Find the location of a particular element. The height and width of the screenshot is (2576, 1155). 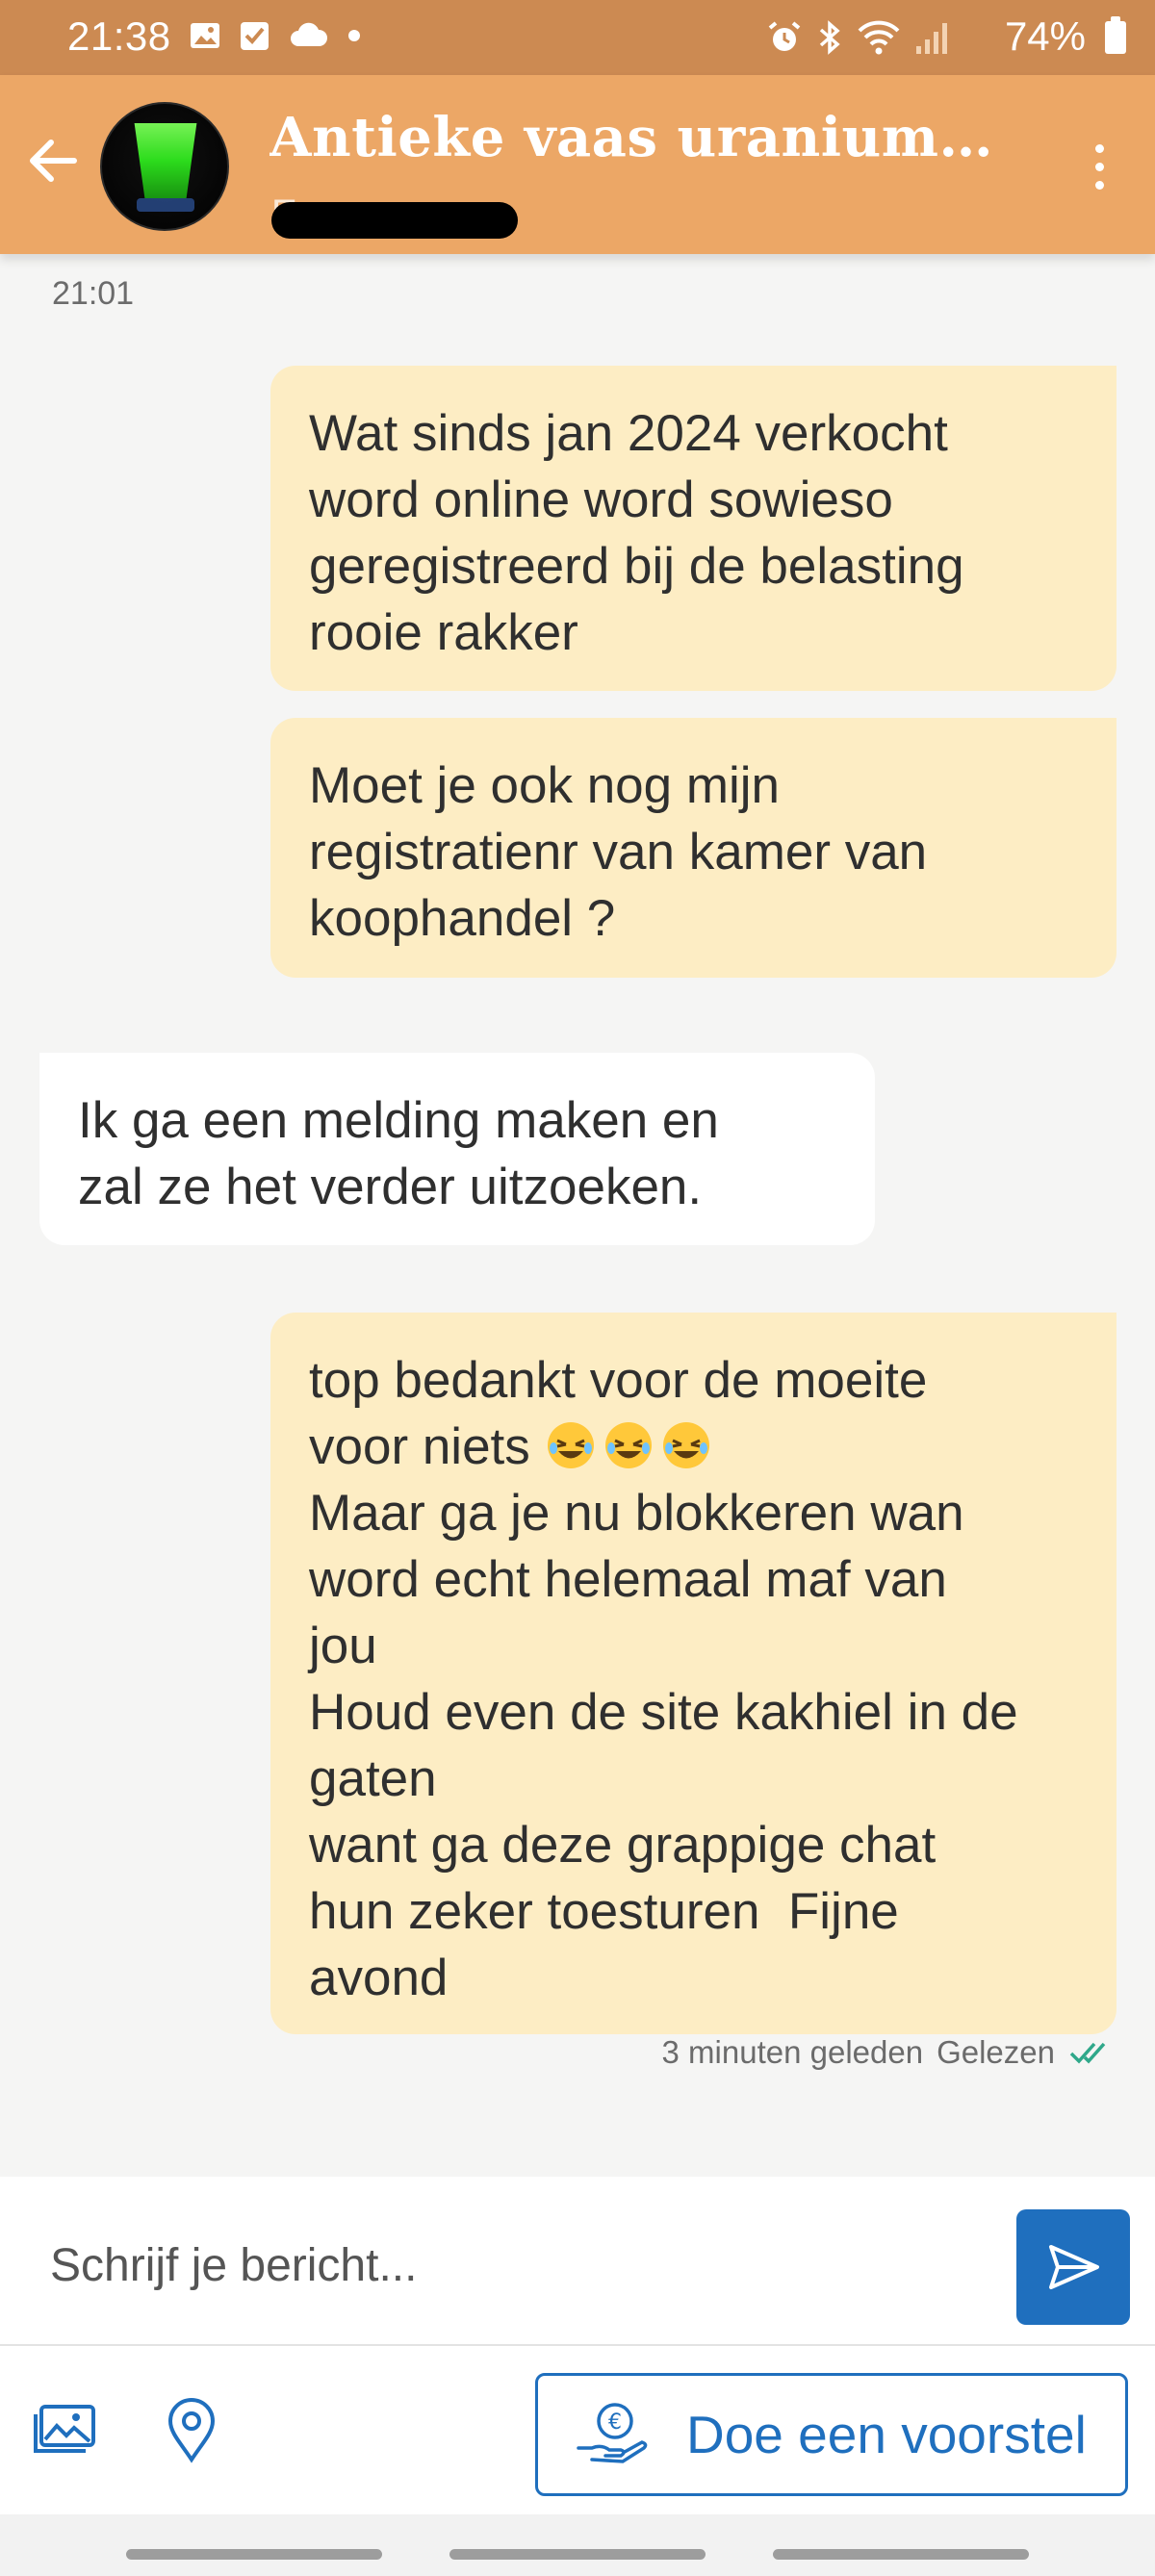

read-status: Gelezen is located at coordinates (996, 2052).